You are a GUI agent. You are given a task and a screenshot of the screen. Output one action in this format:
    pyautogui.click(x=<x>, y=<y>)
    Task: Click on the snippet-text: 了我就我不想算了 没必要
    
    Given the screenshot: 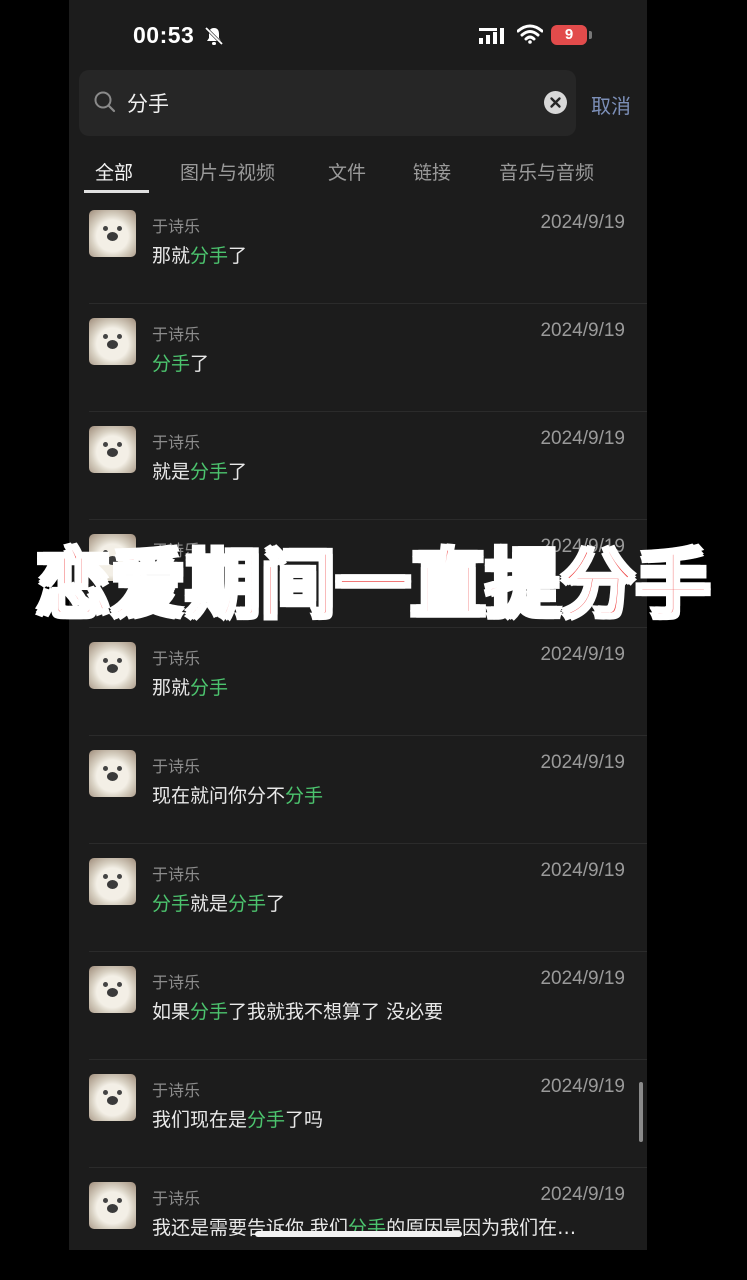 What is the action you would take?
    pyautogui.click(x=336, y=1012)
    